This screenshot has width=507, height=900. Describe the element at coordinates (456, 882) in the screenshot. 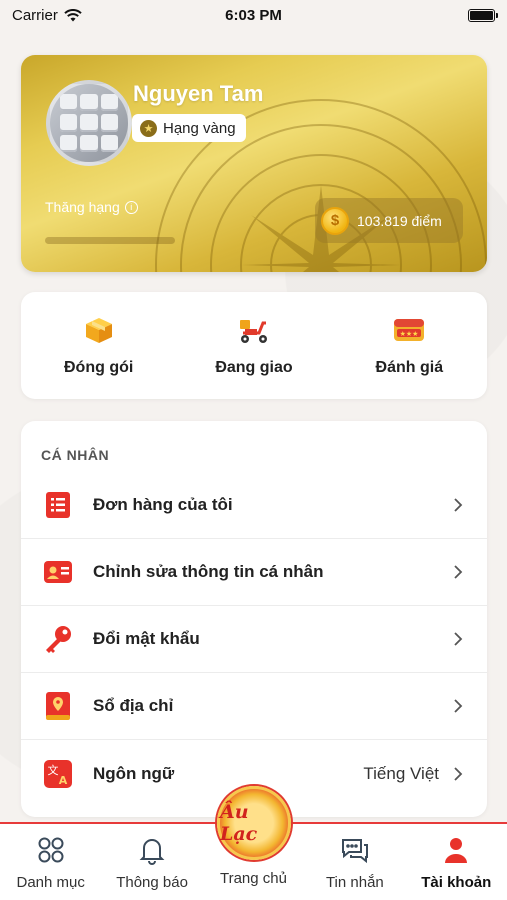

I see `tab-label: Tài khoản` at that location.